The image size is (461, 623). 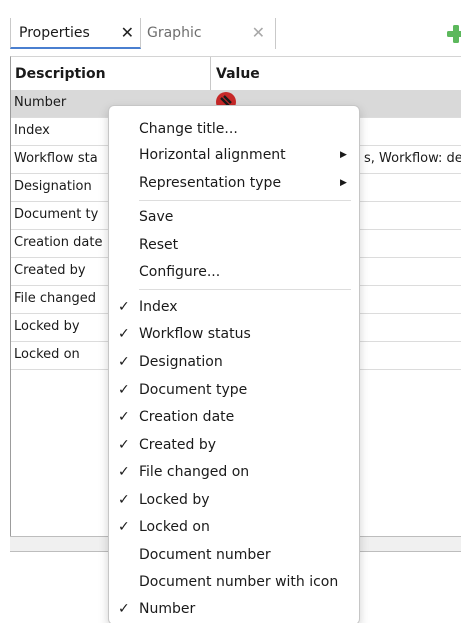 What do you see at coordinates (233, 245) in the screenshot?
I see `menu-item-reset: Reset` at bounding box center [233, 245].